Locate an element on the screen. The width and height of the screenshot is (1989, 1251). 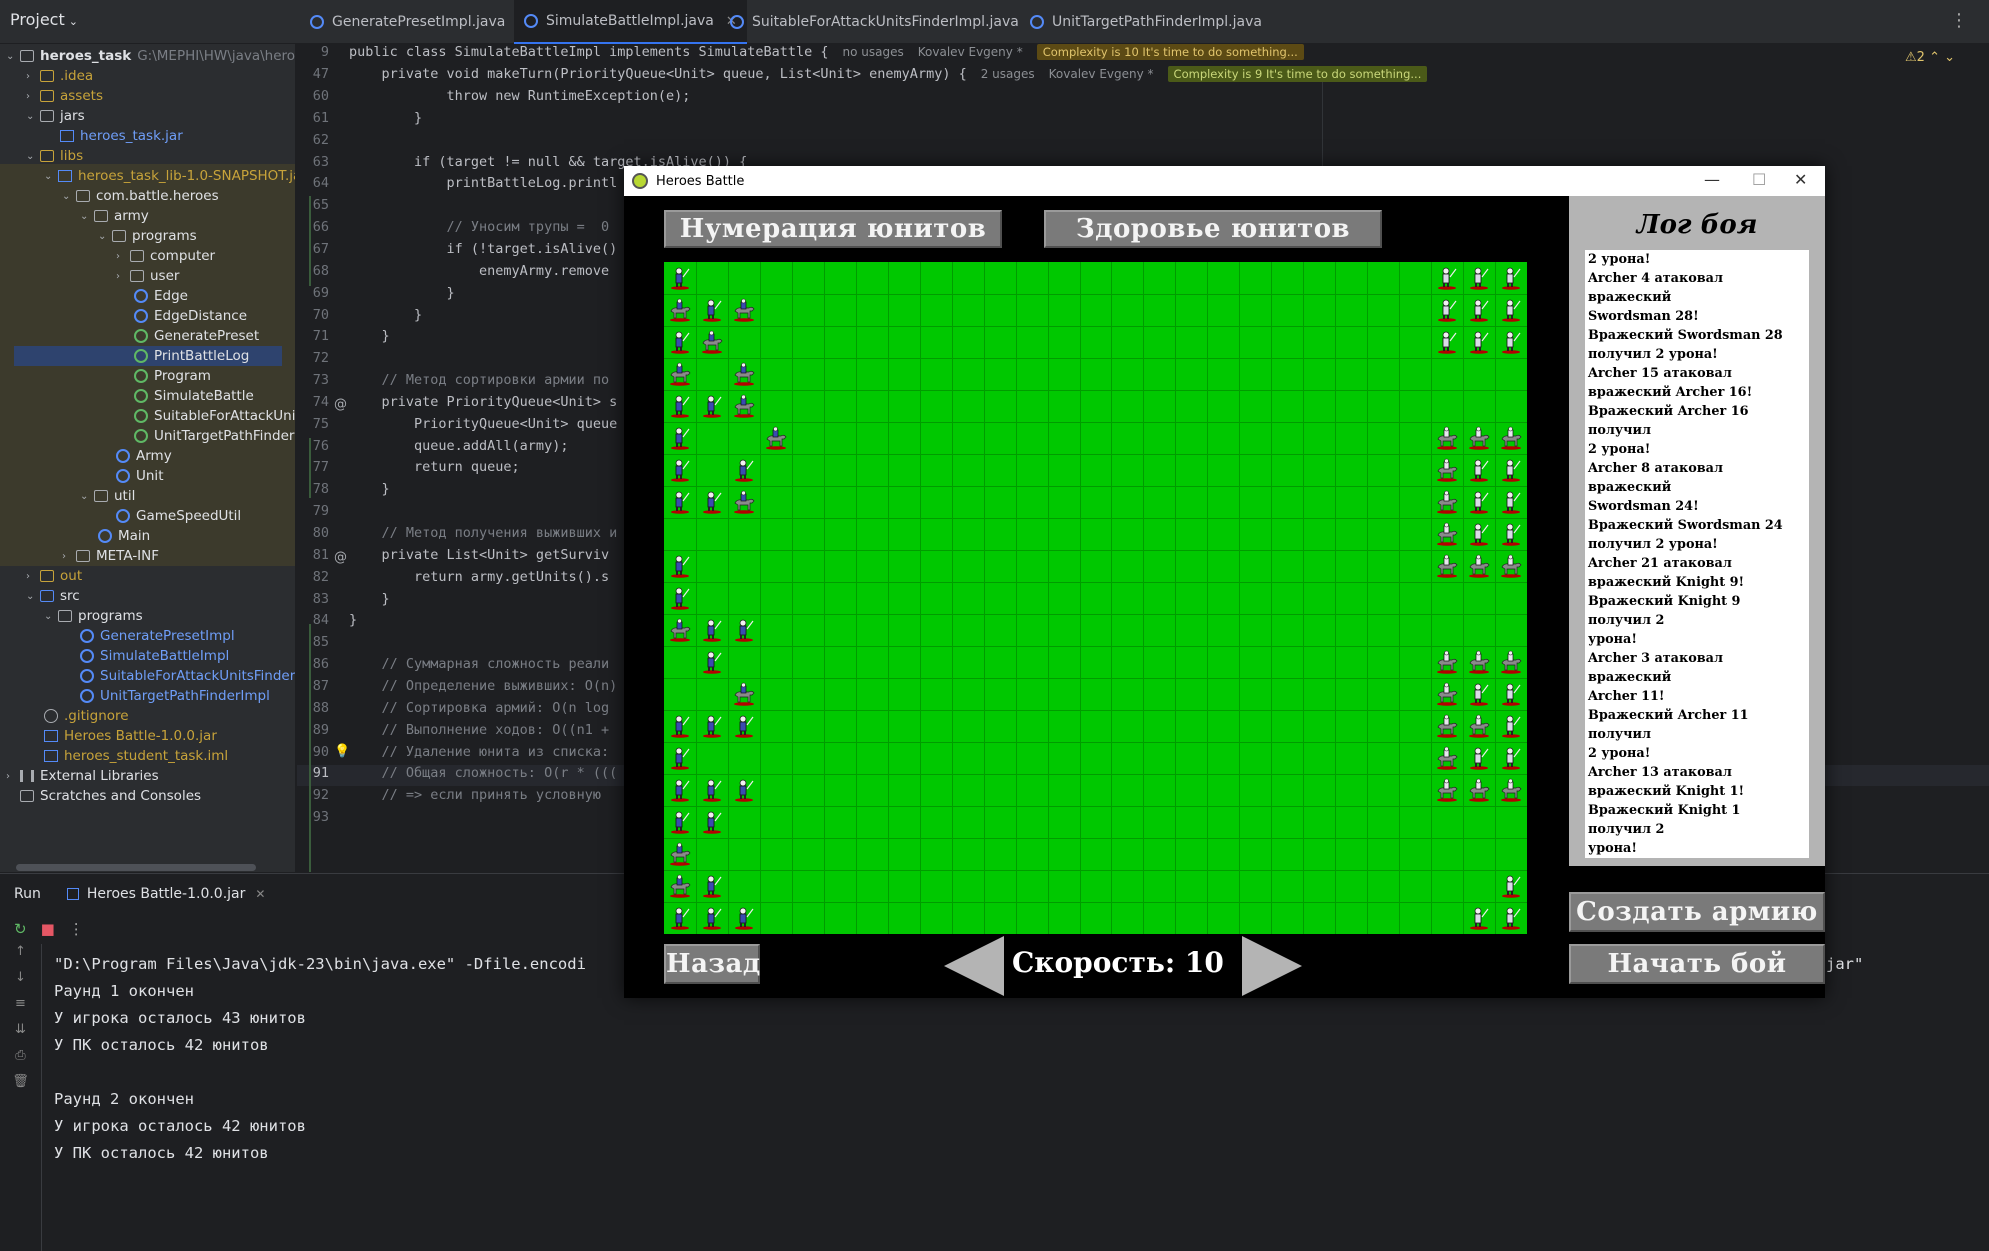
tree-item-jars: ⌄ jars is located at coordinates (55, 116).